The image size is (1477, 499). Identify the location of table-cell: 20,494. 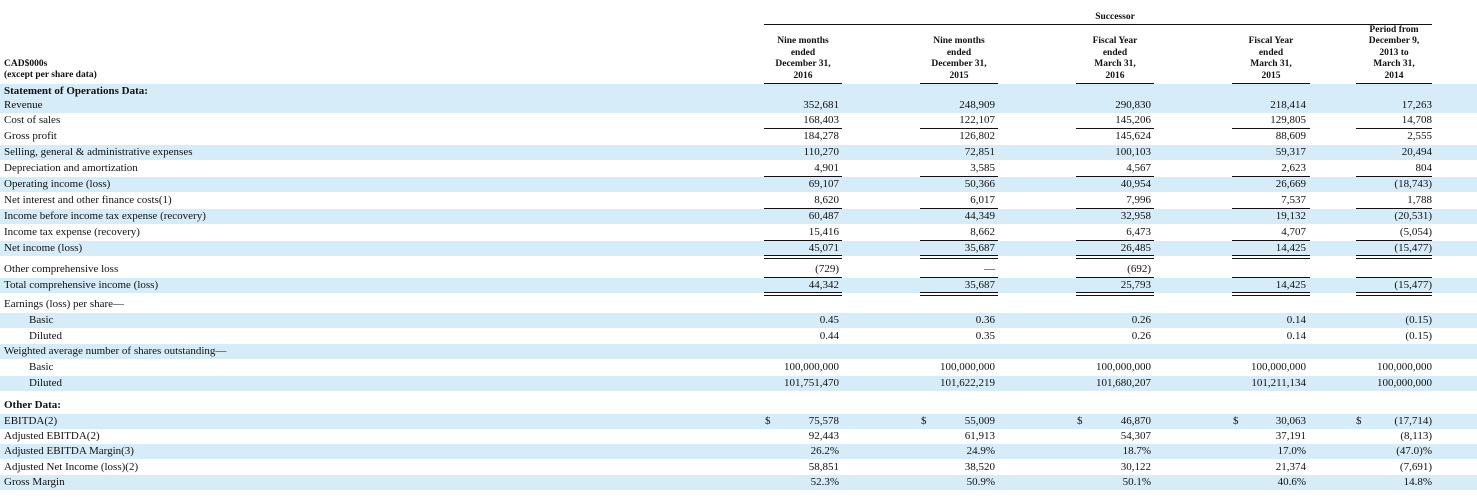
(1416, 152).